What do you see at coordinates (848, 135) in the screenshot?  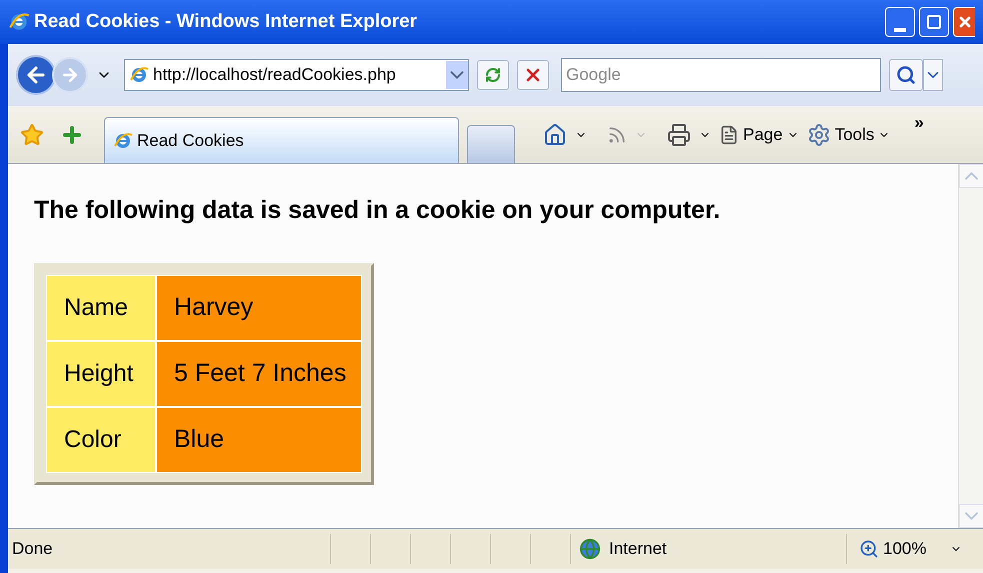 I see `tools-menu-button: Tools` at bounding box center [848, 135].